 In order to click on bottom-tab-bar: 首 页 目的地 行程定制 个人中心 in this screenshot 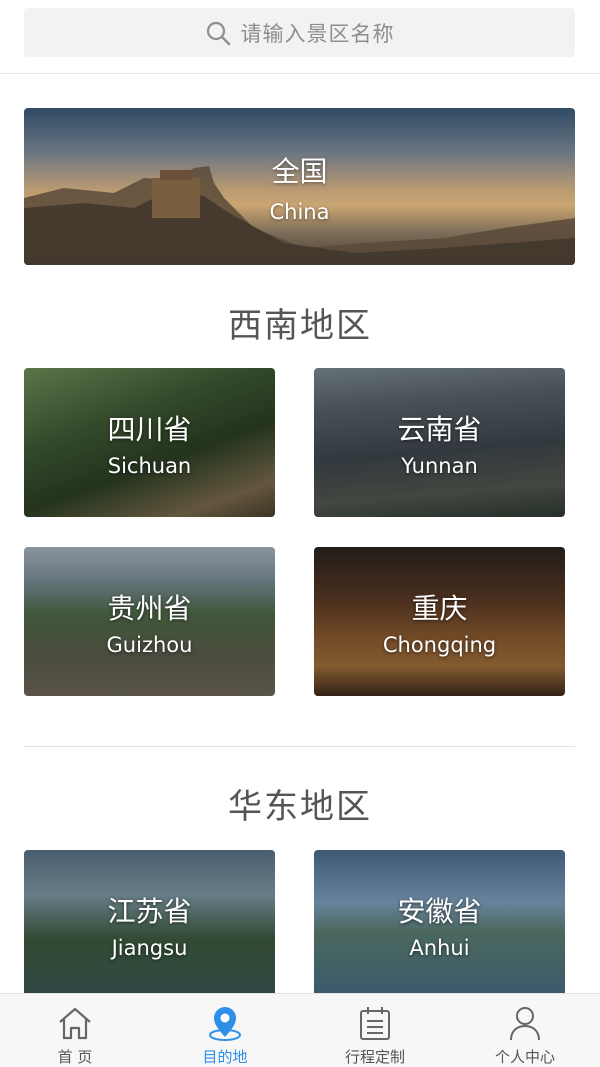, I will do `click(300, 1030)`.